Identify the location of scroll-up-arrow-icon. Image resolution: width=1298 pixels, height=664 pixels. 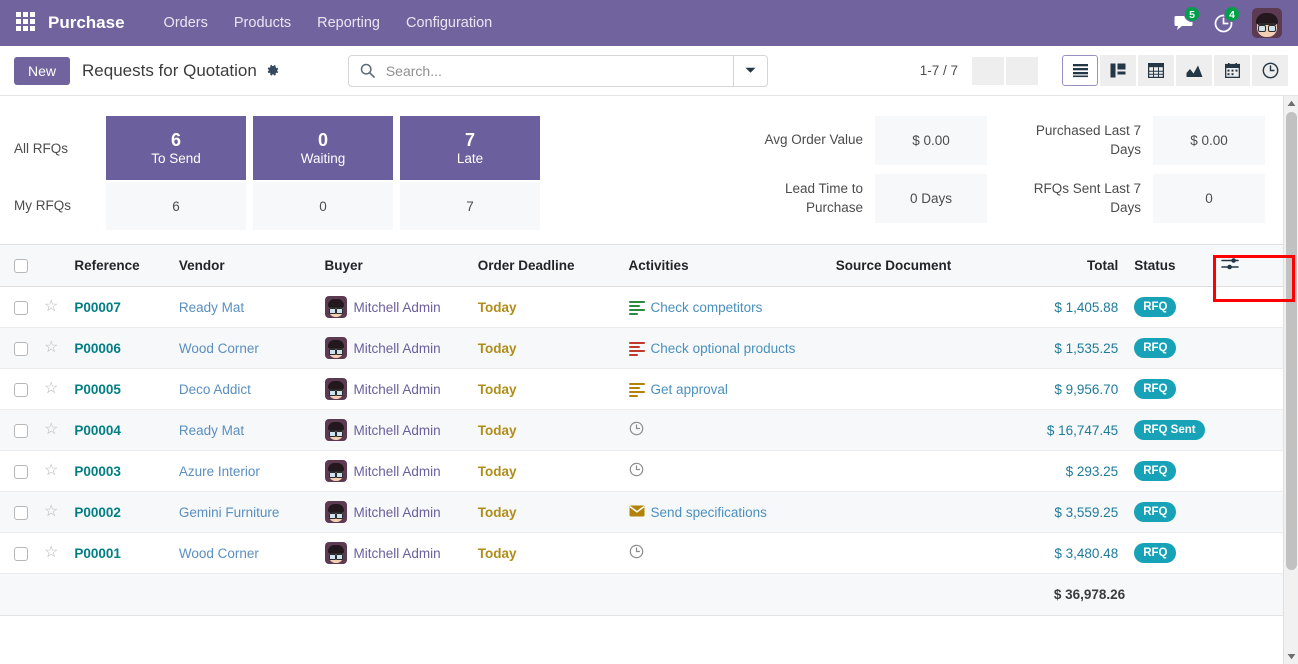
(1291, 103).